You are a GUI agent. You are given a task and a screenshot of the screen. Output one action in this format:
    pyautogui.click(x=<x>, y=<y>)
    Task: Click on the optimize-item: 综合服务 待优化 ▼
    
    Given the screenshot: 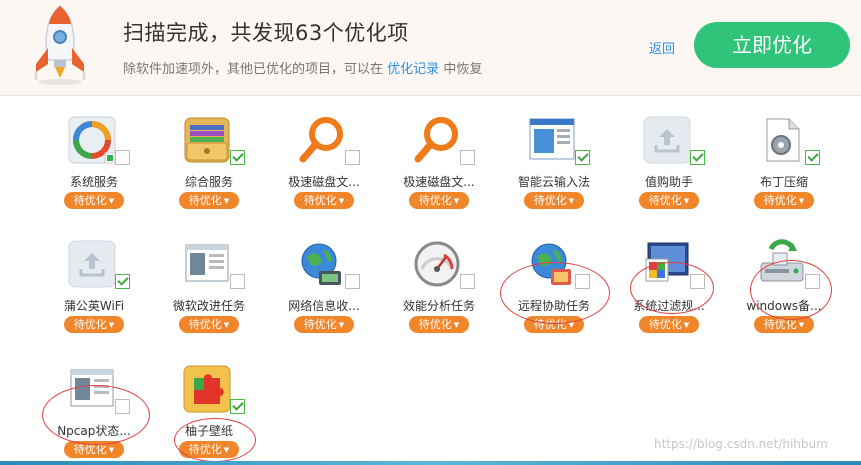 What is the action you would take?
    pyautogui.click(x=209, y=152)
    